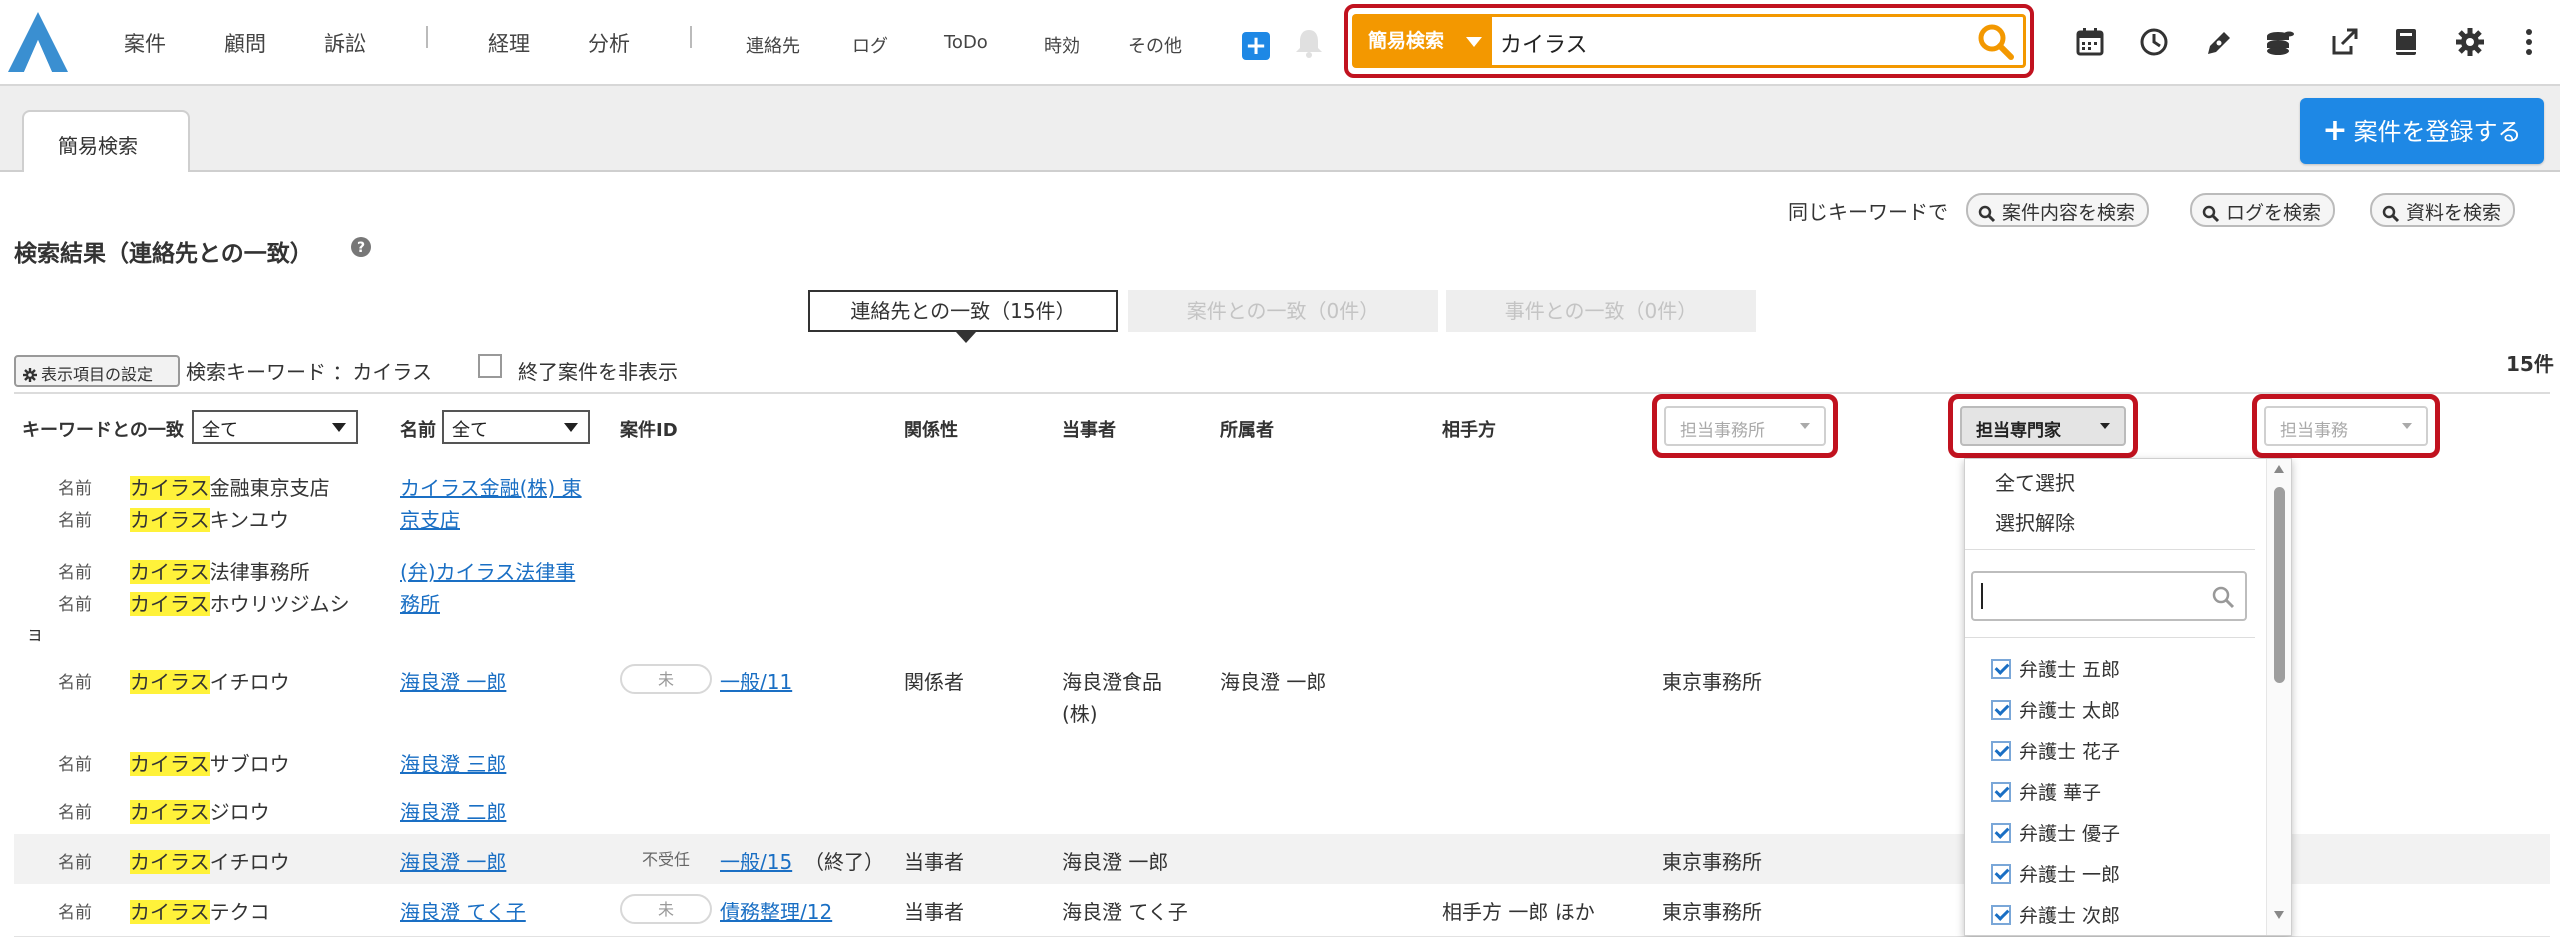 The width and height of the screenshot is (2560, 937). What do you see at coordinates (38, 42) in the screenshot?
I see `app-logo` at bounding box center [38, 42].